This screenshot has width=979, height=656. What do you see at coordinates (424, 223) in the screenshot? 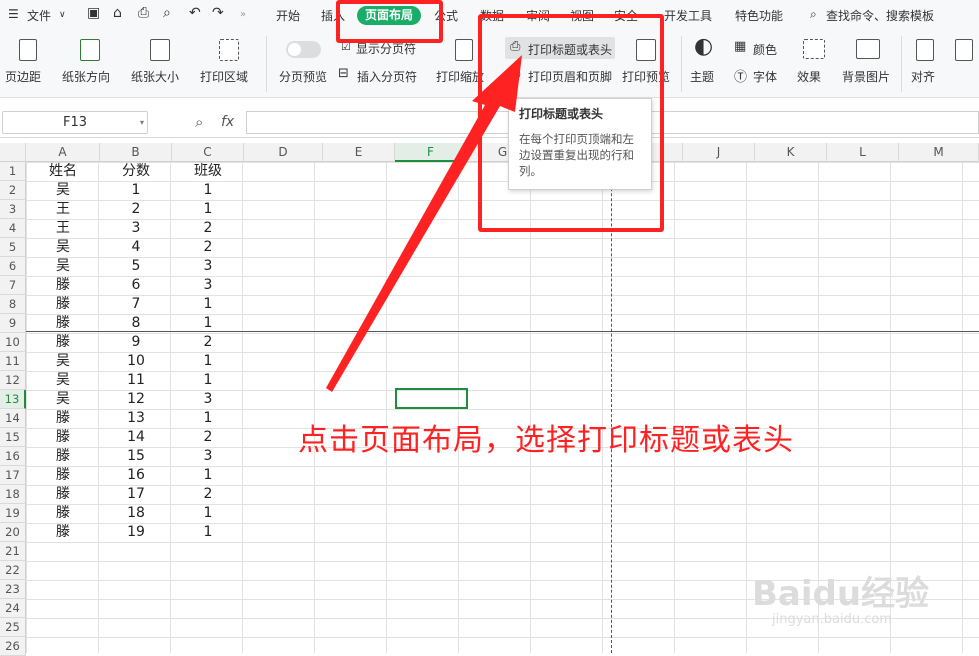
I see `arrow-icon` at bounding box center [424, 223].